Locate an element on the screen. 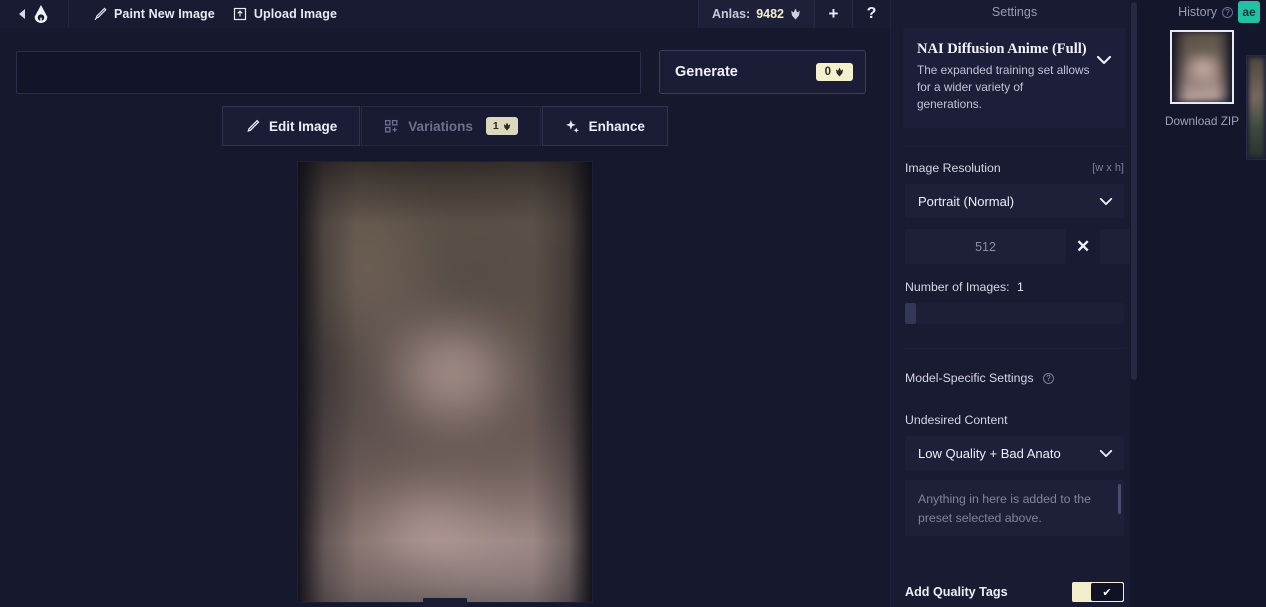  edit-image-button: Edit Image is located at coordinates (291, 126).